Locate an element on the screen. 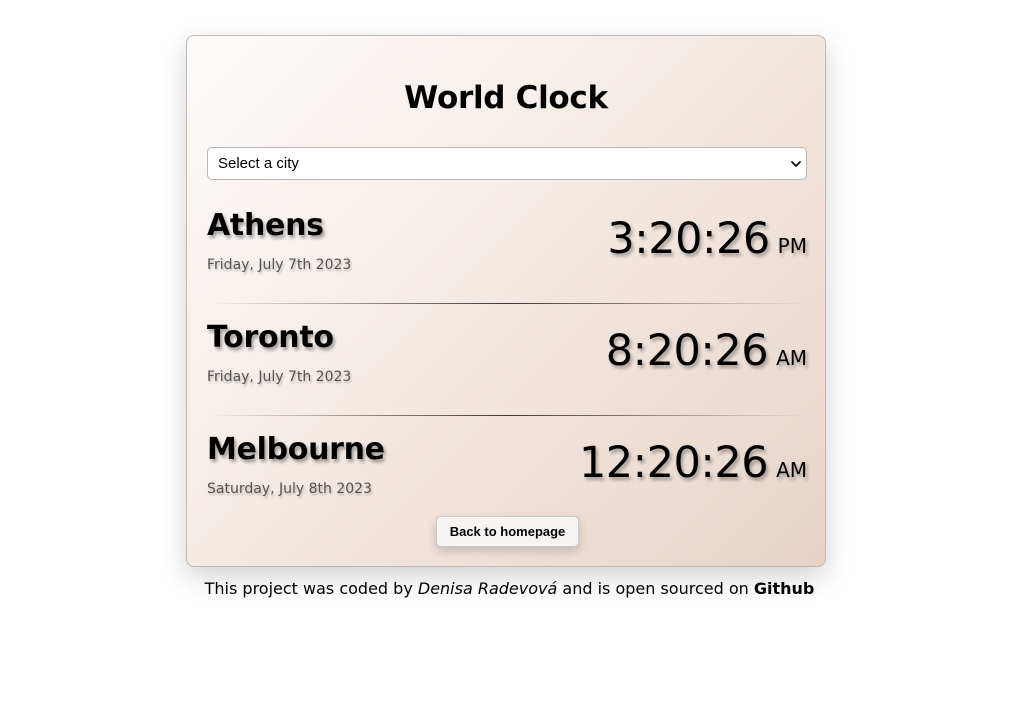  city-time: 12:20:26 AM is located at coordinates (693, 463).